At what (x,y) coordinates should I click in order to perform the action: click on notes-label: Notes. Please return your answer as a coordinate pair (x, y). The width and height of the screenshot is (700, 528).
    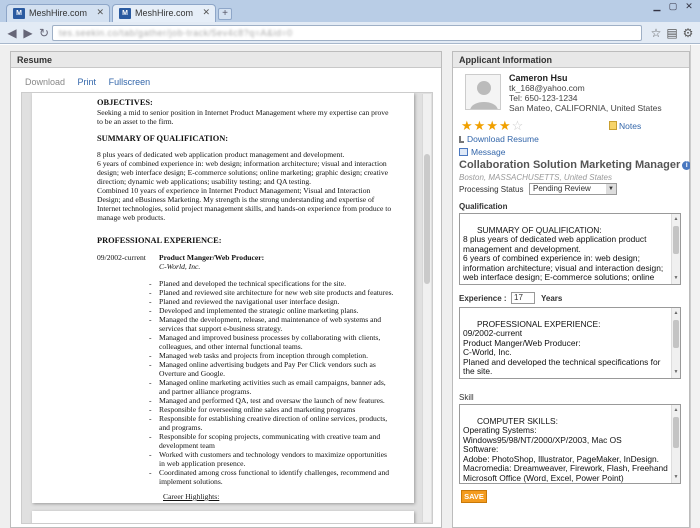
    Looking at the image, I should click on (630, 126).